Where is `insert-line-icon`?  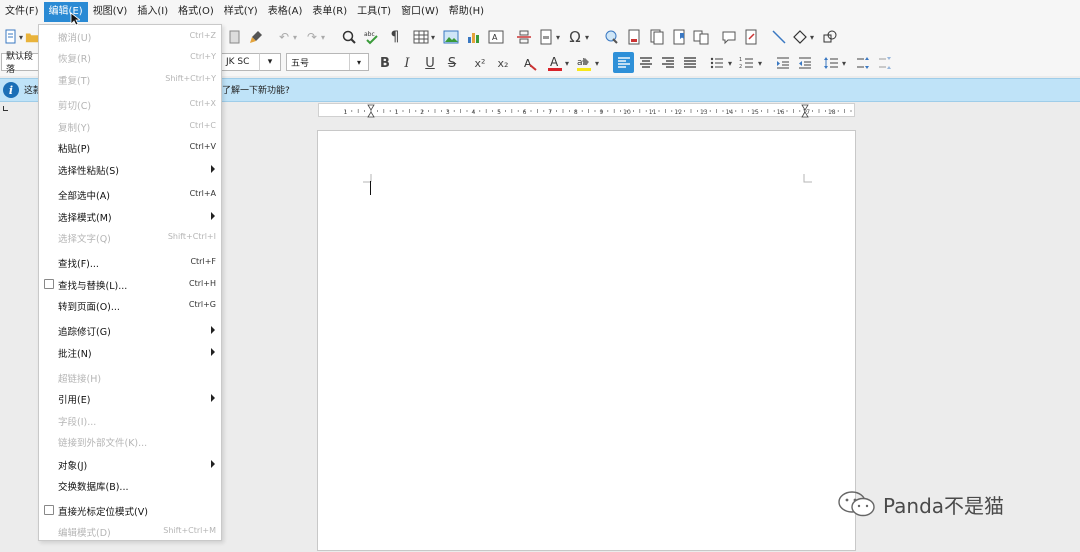 insert-line-icon is located at coordinates (779, 37).